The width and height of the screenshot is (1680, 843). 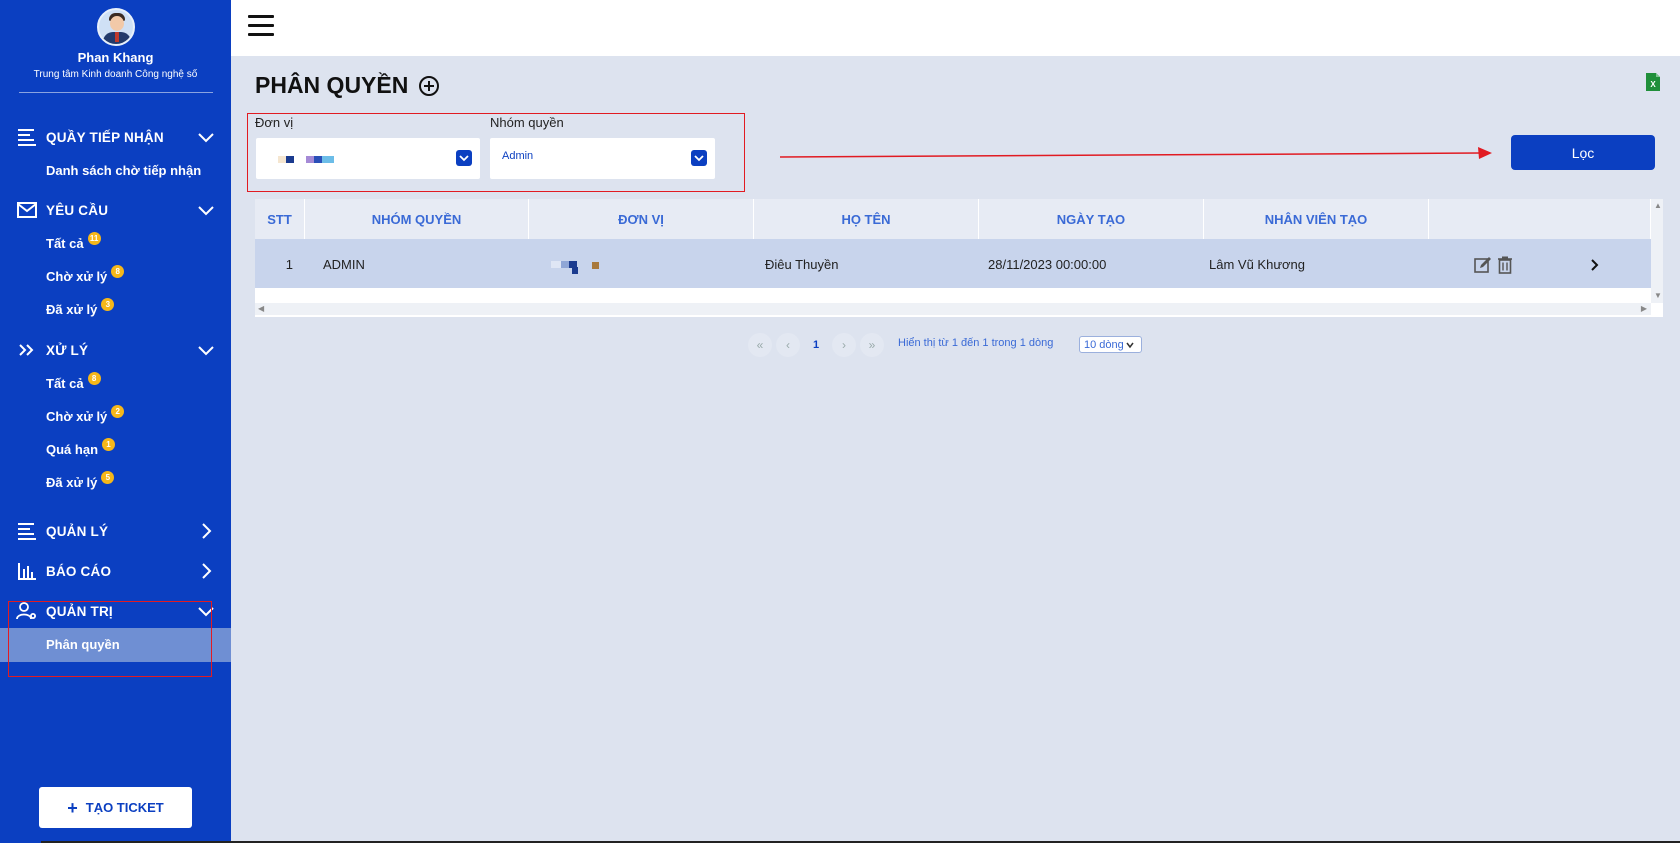 What do you see at coordinates (1091, 219) in the screenshot?
I see `col-ngay-tao: NGÀY TẠO` at bounding box center [1091, 219].